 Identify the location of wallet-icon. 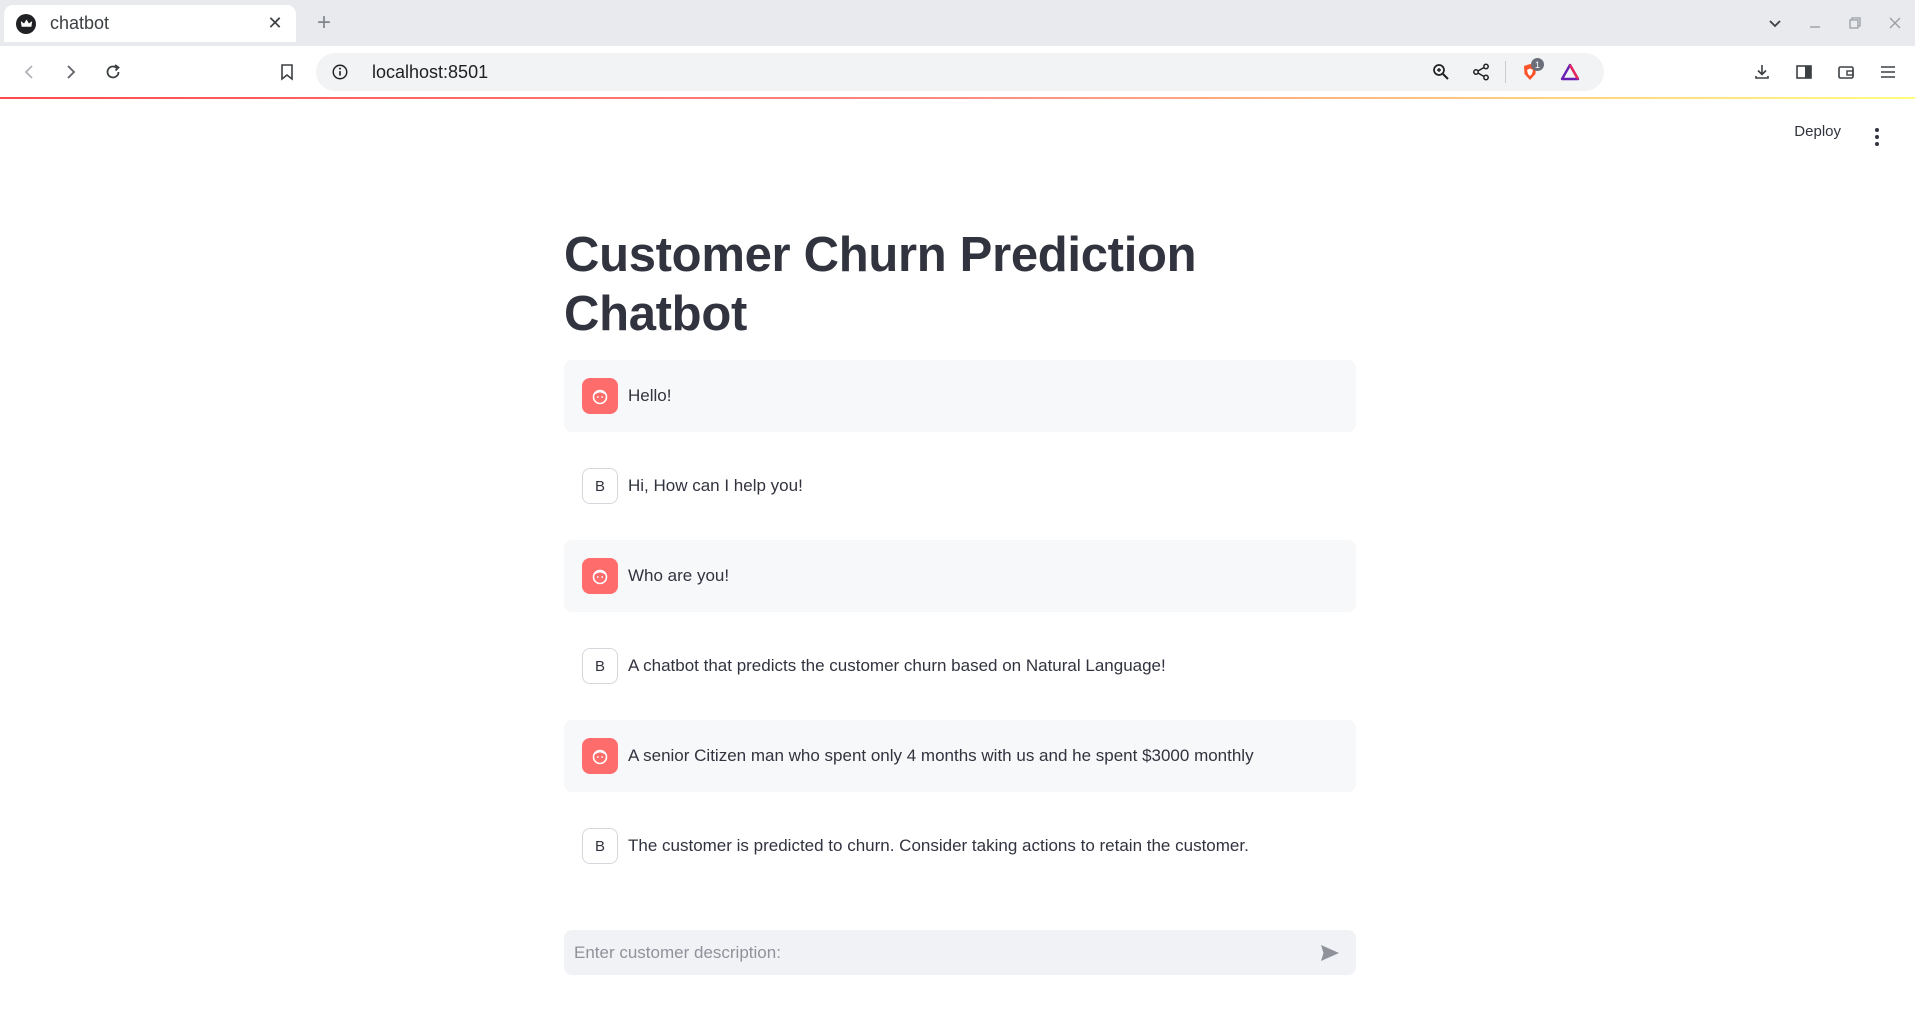
(1846, 72).